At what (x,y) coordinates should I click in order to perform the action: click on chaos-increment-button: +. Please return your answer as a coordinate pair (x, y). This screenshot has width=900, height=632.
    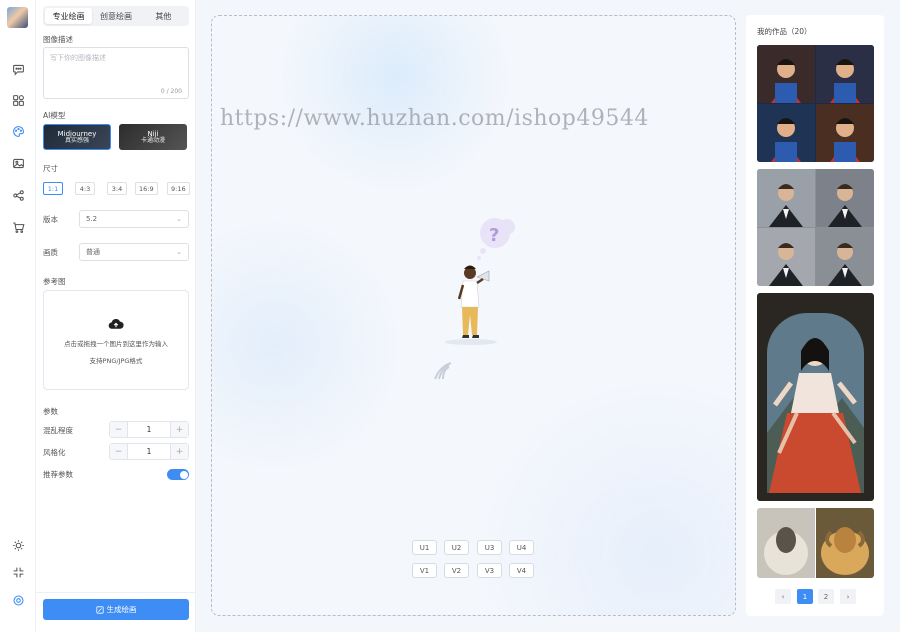
    Looking at the image, I should click on (179, 429).